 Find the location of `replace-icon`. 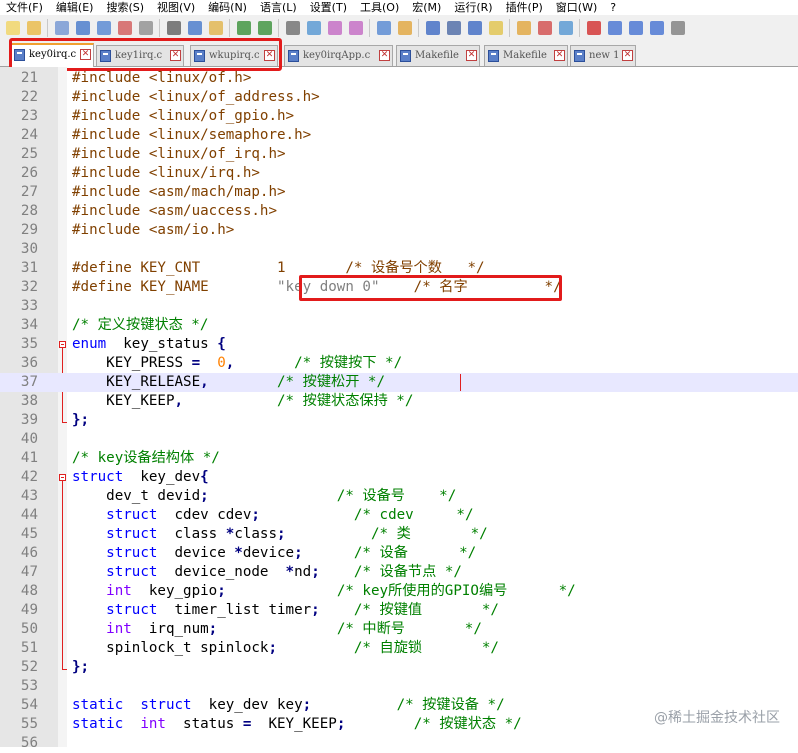

replace-icon is located at coordinates (313, 27).